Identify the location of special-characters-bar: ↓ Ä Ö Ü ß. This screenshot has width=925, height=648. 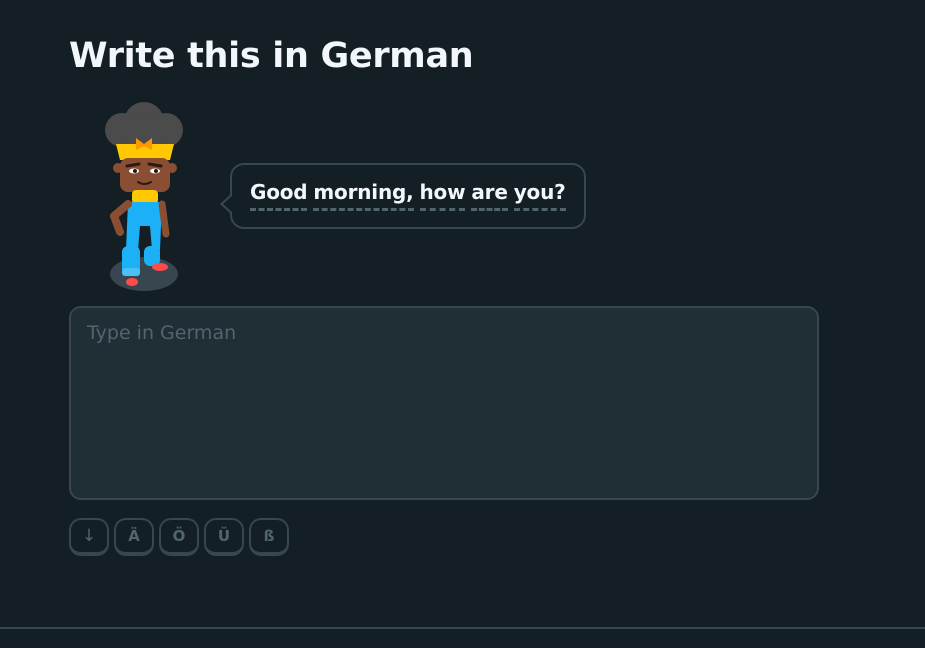
(179, 537).